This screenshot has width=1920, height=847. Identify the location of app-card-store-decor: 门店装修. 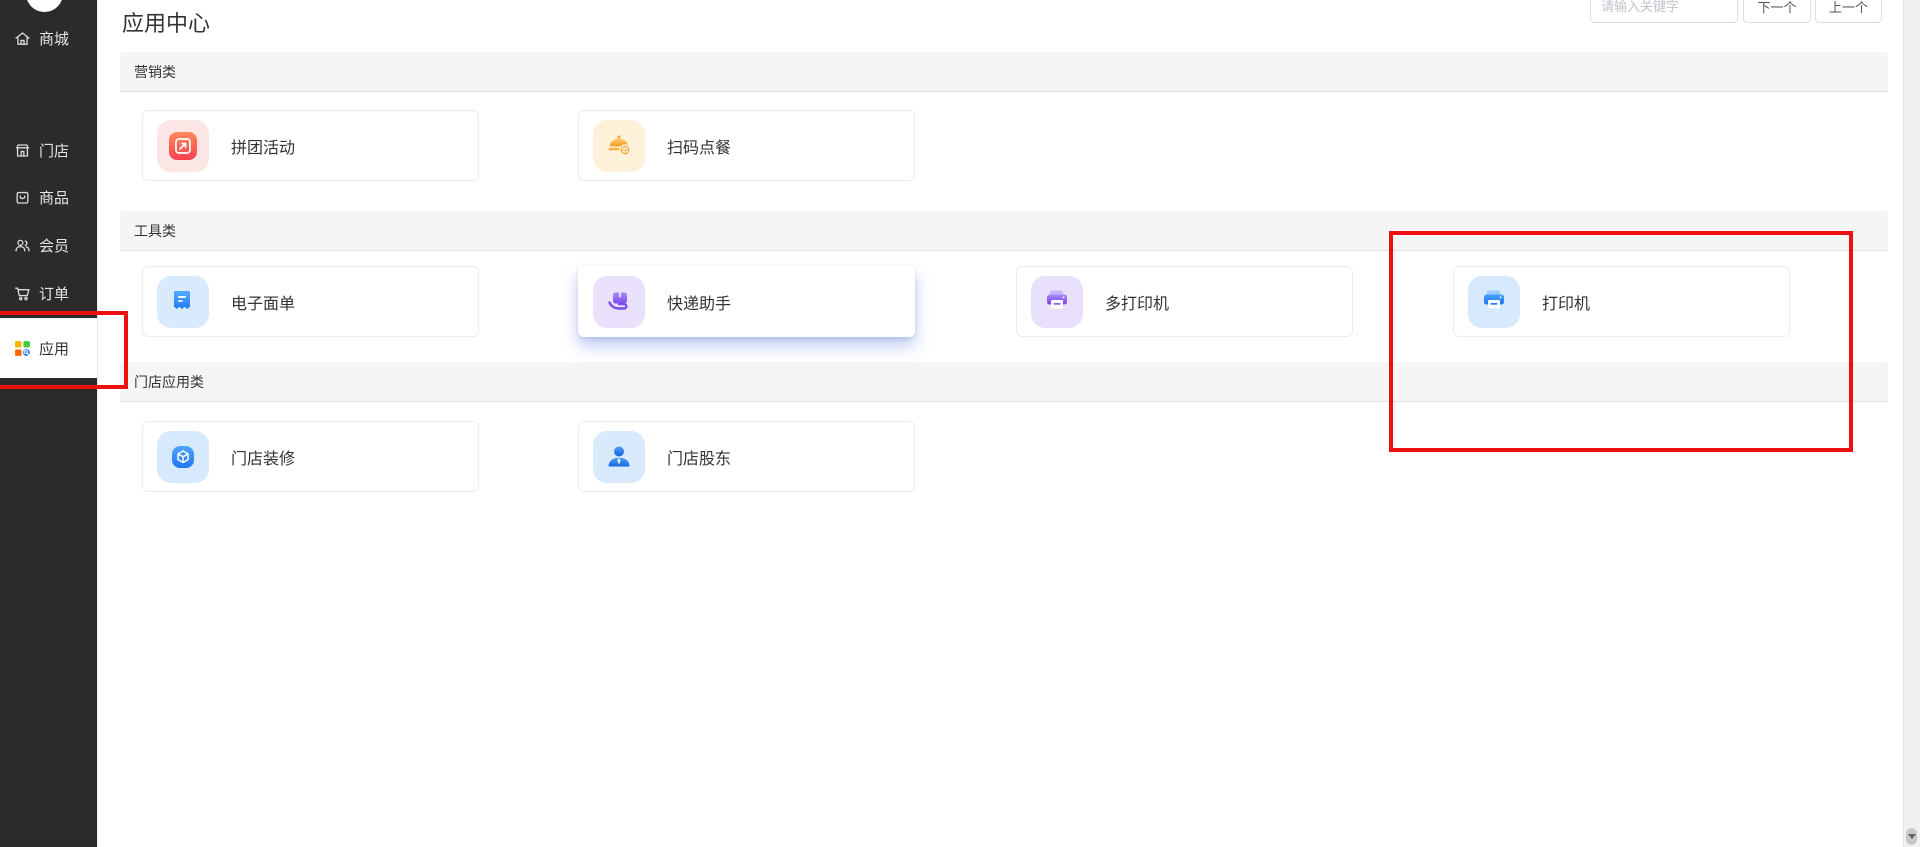
(310, 456).